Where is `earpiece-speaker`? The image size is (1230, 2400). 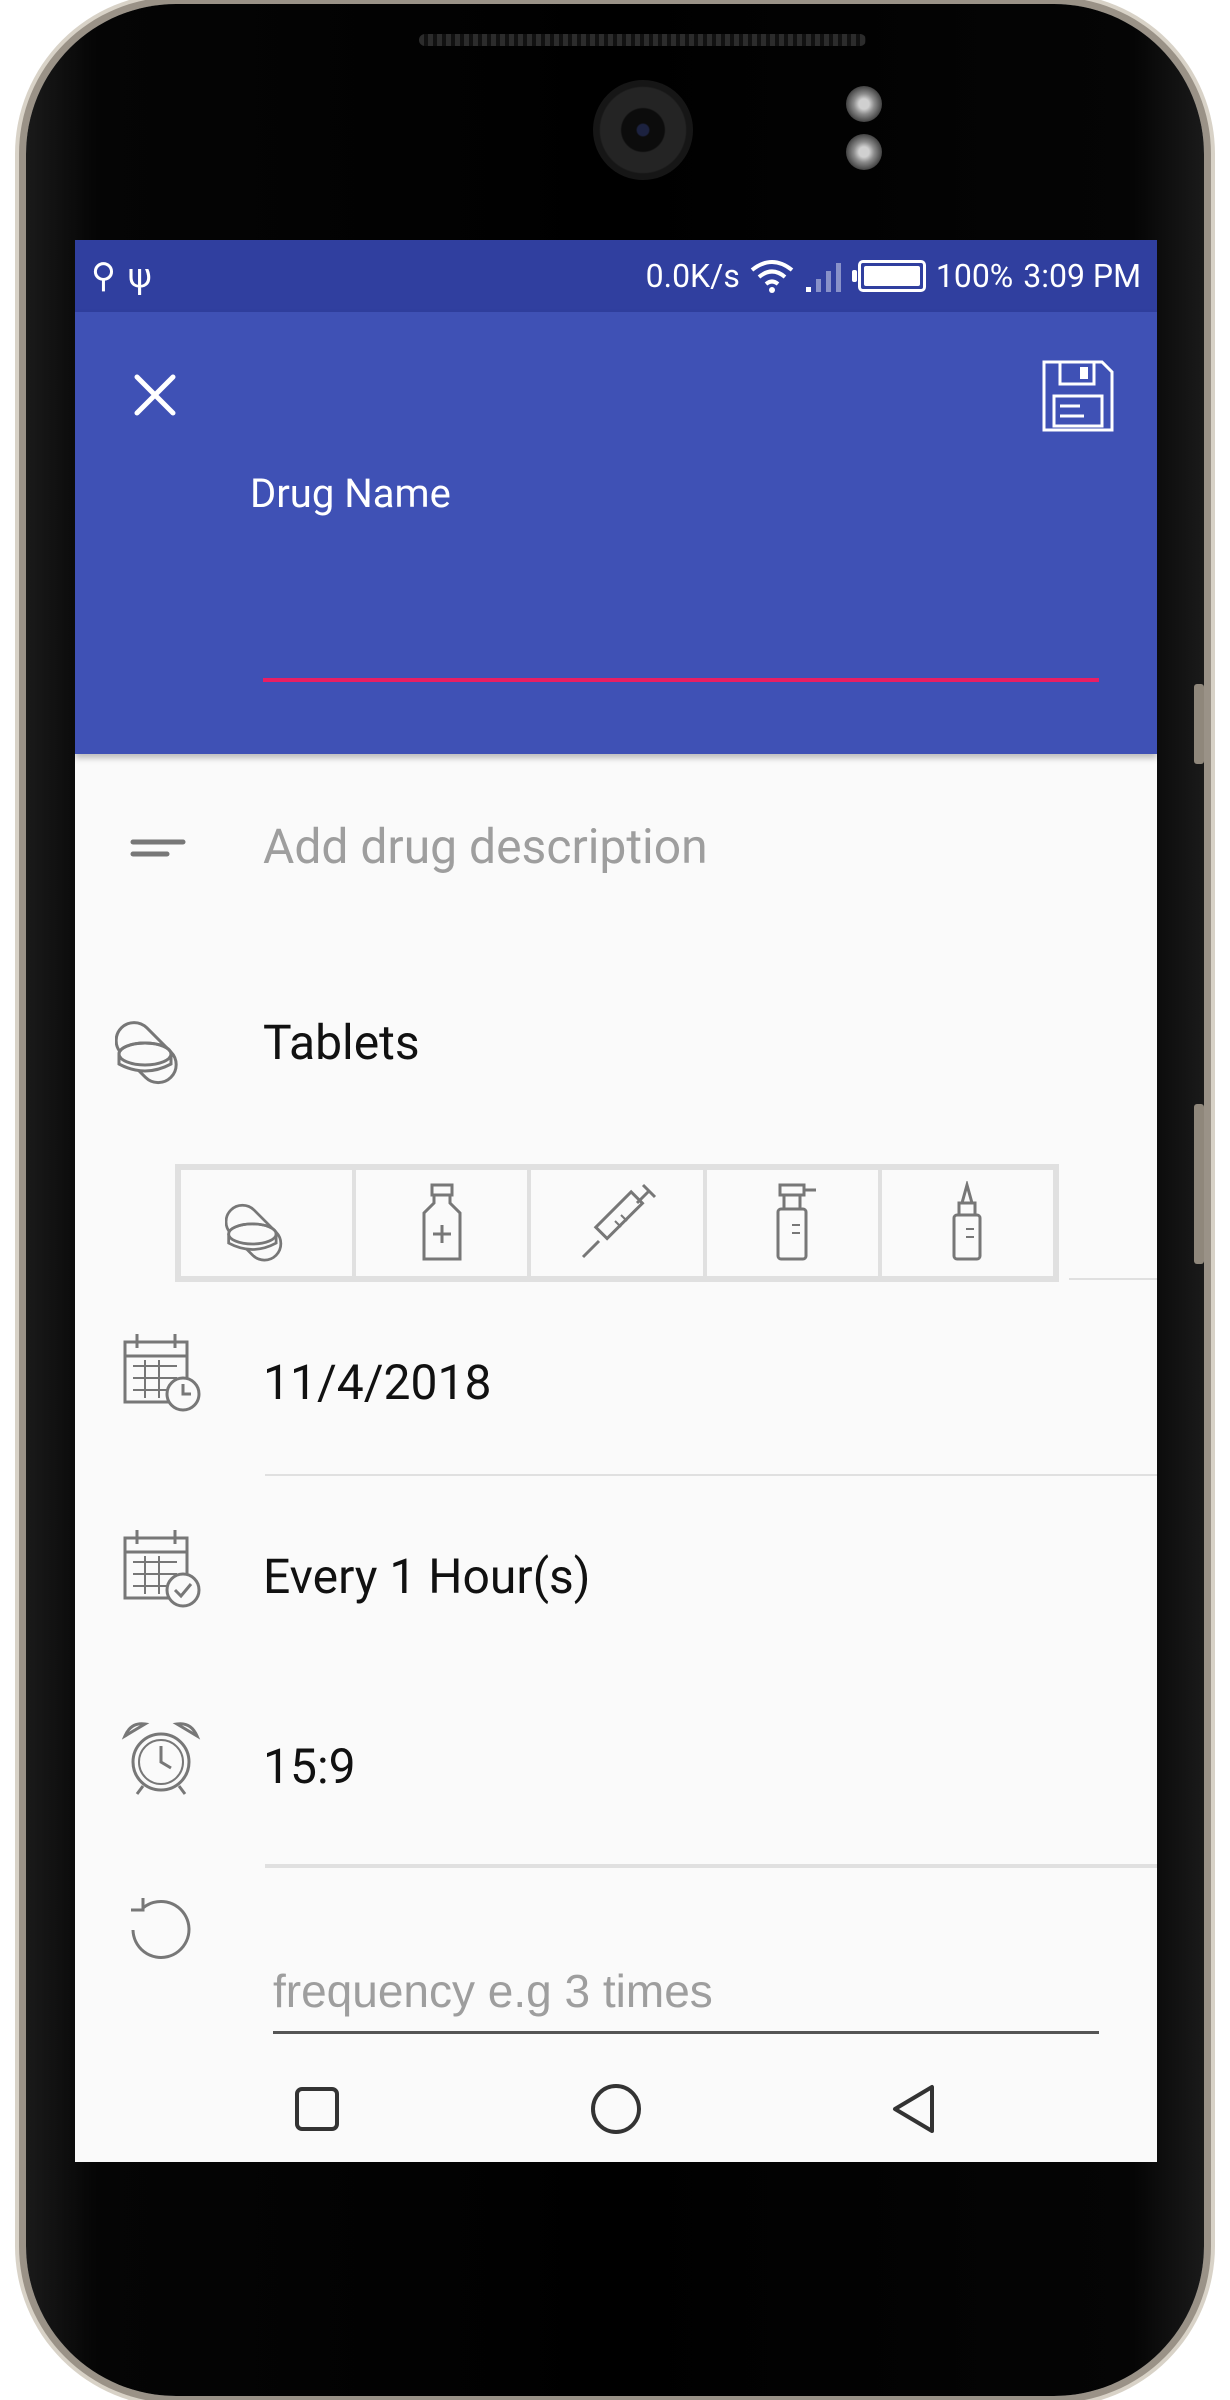
earpiece-speaker is located at coordinates (642, 40).